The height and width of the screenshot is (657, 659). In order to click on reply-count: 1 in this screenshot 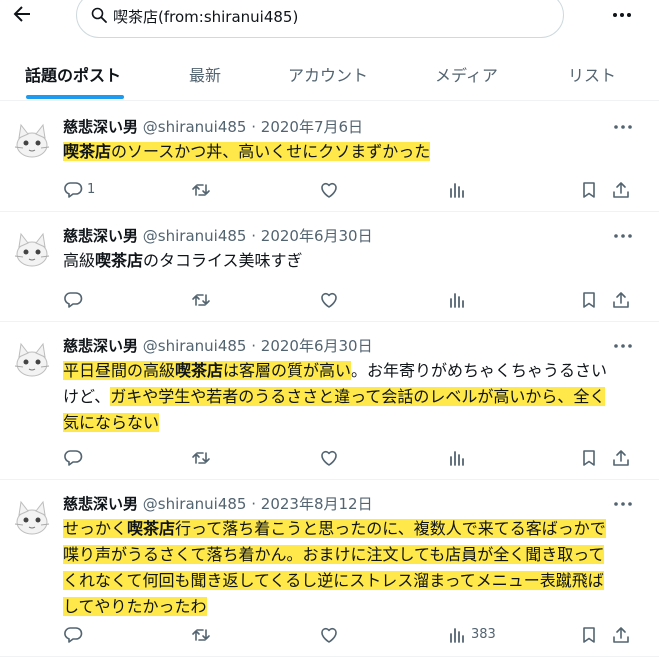, I will do `click(91, 189)`.